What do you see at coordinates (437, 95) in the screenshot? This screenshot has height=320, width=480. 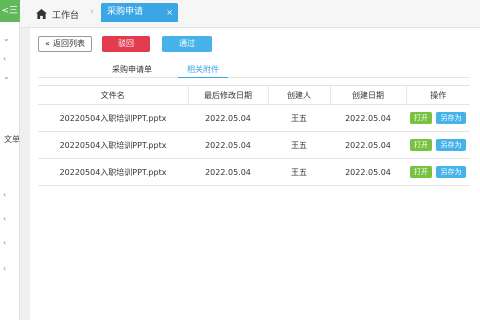 I see `column-header-actions: 操作` at bounding box center [437, 95].